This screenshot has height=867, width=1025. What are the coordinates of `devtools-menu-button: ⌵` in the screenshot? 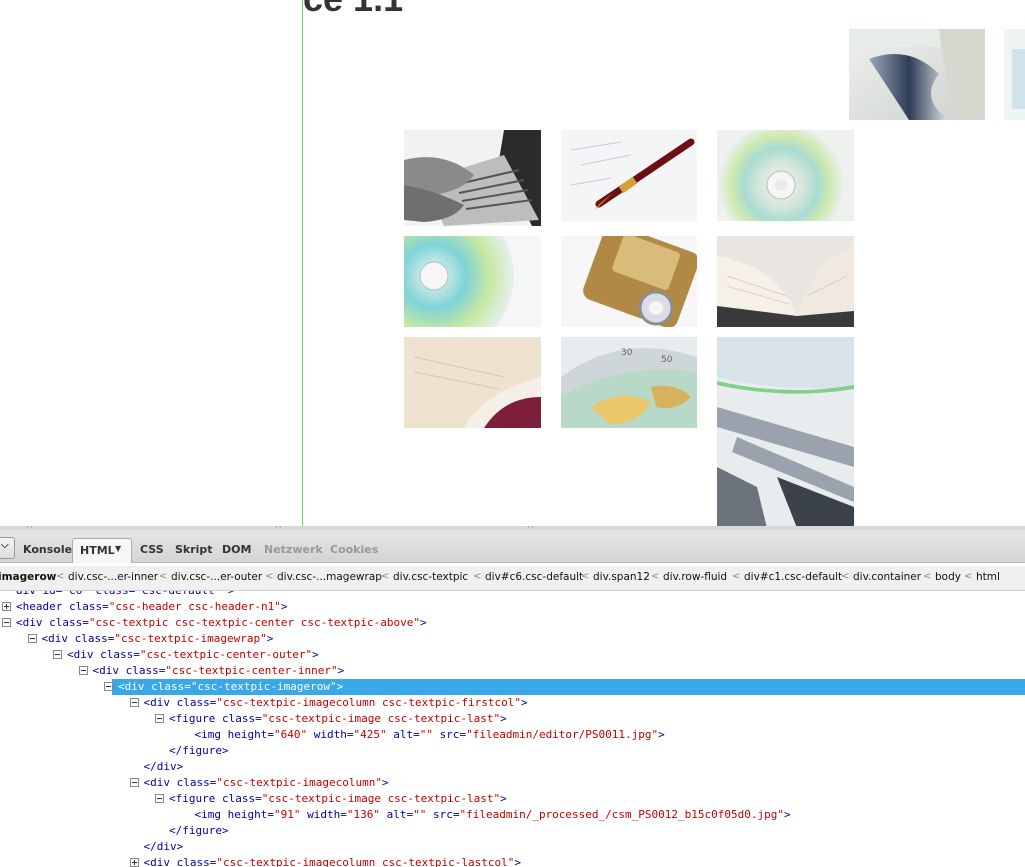 It's located at (7, 548).